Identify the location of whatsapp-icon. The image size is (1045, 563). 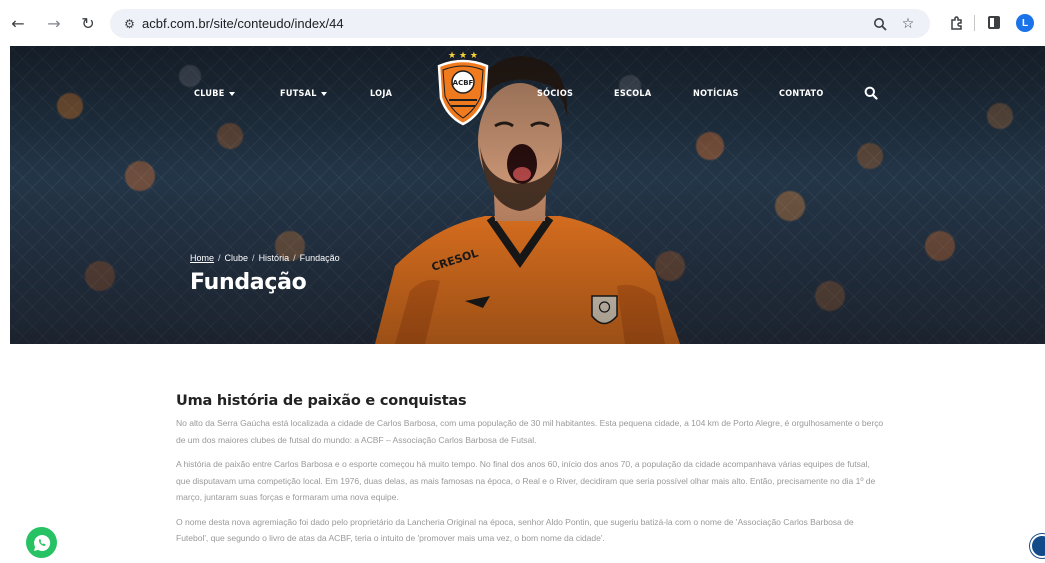
(41, 542).